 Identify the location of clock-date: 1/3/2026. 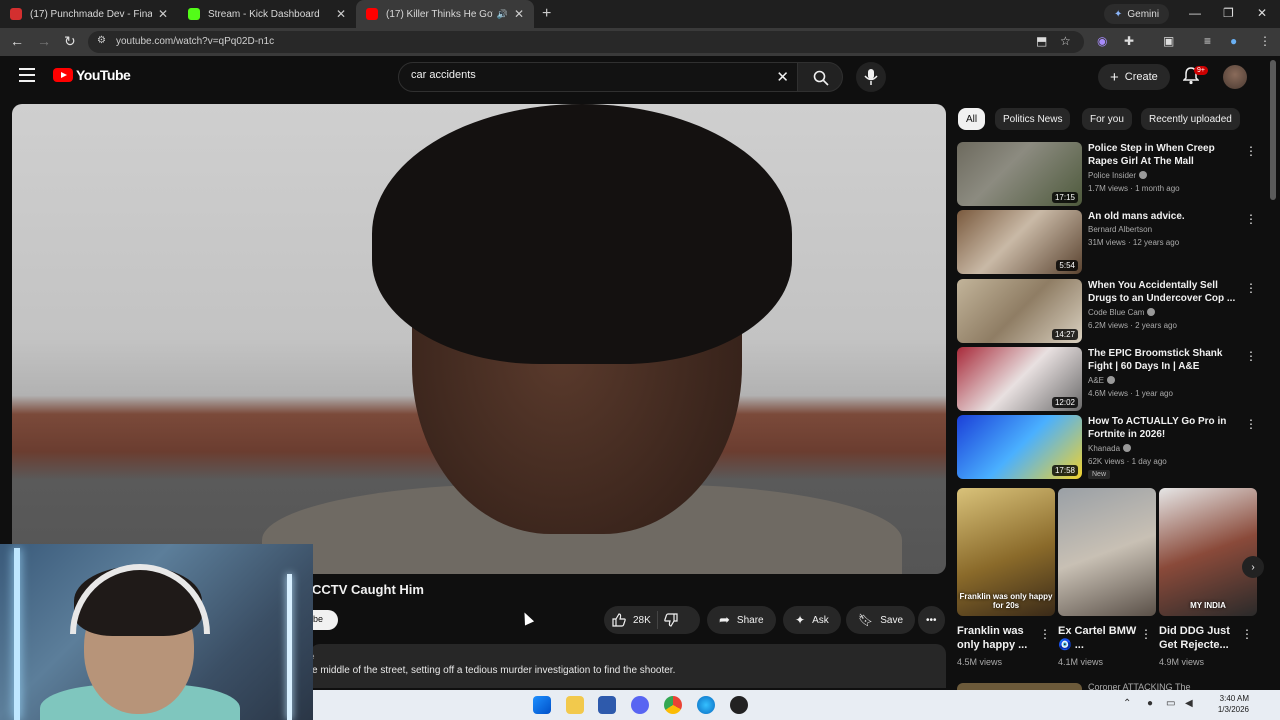
(1233, 709).